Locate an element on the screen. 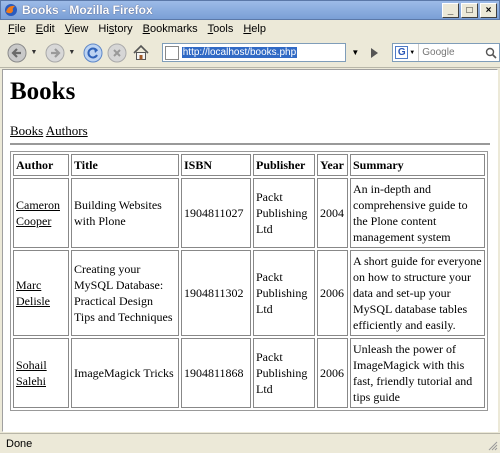  menu-view: View is located at coordinates (77, 29).